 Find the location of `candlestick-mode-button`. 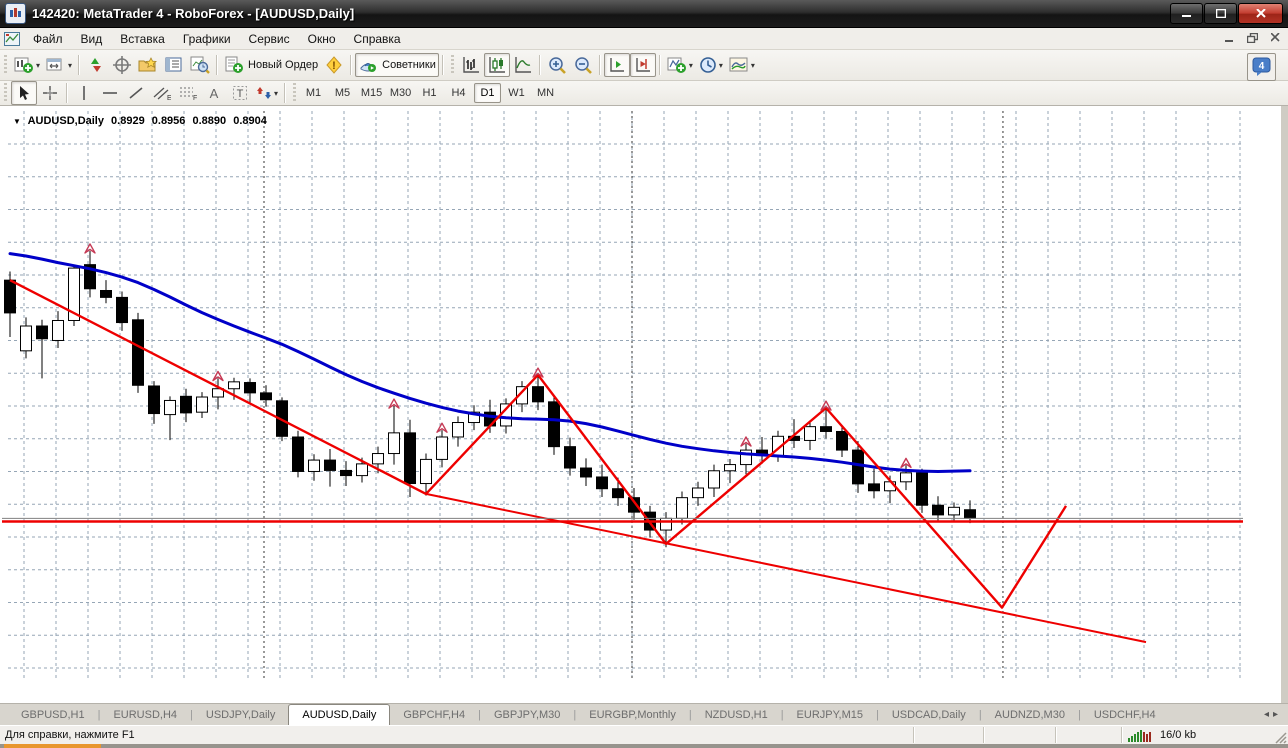

candlestick-mode-button is located at coordinates (496, 65).